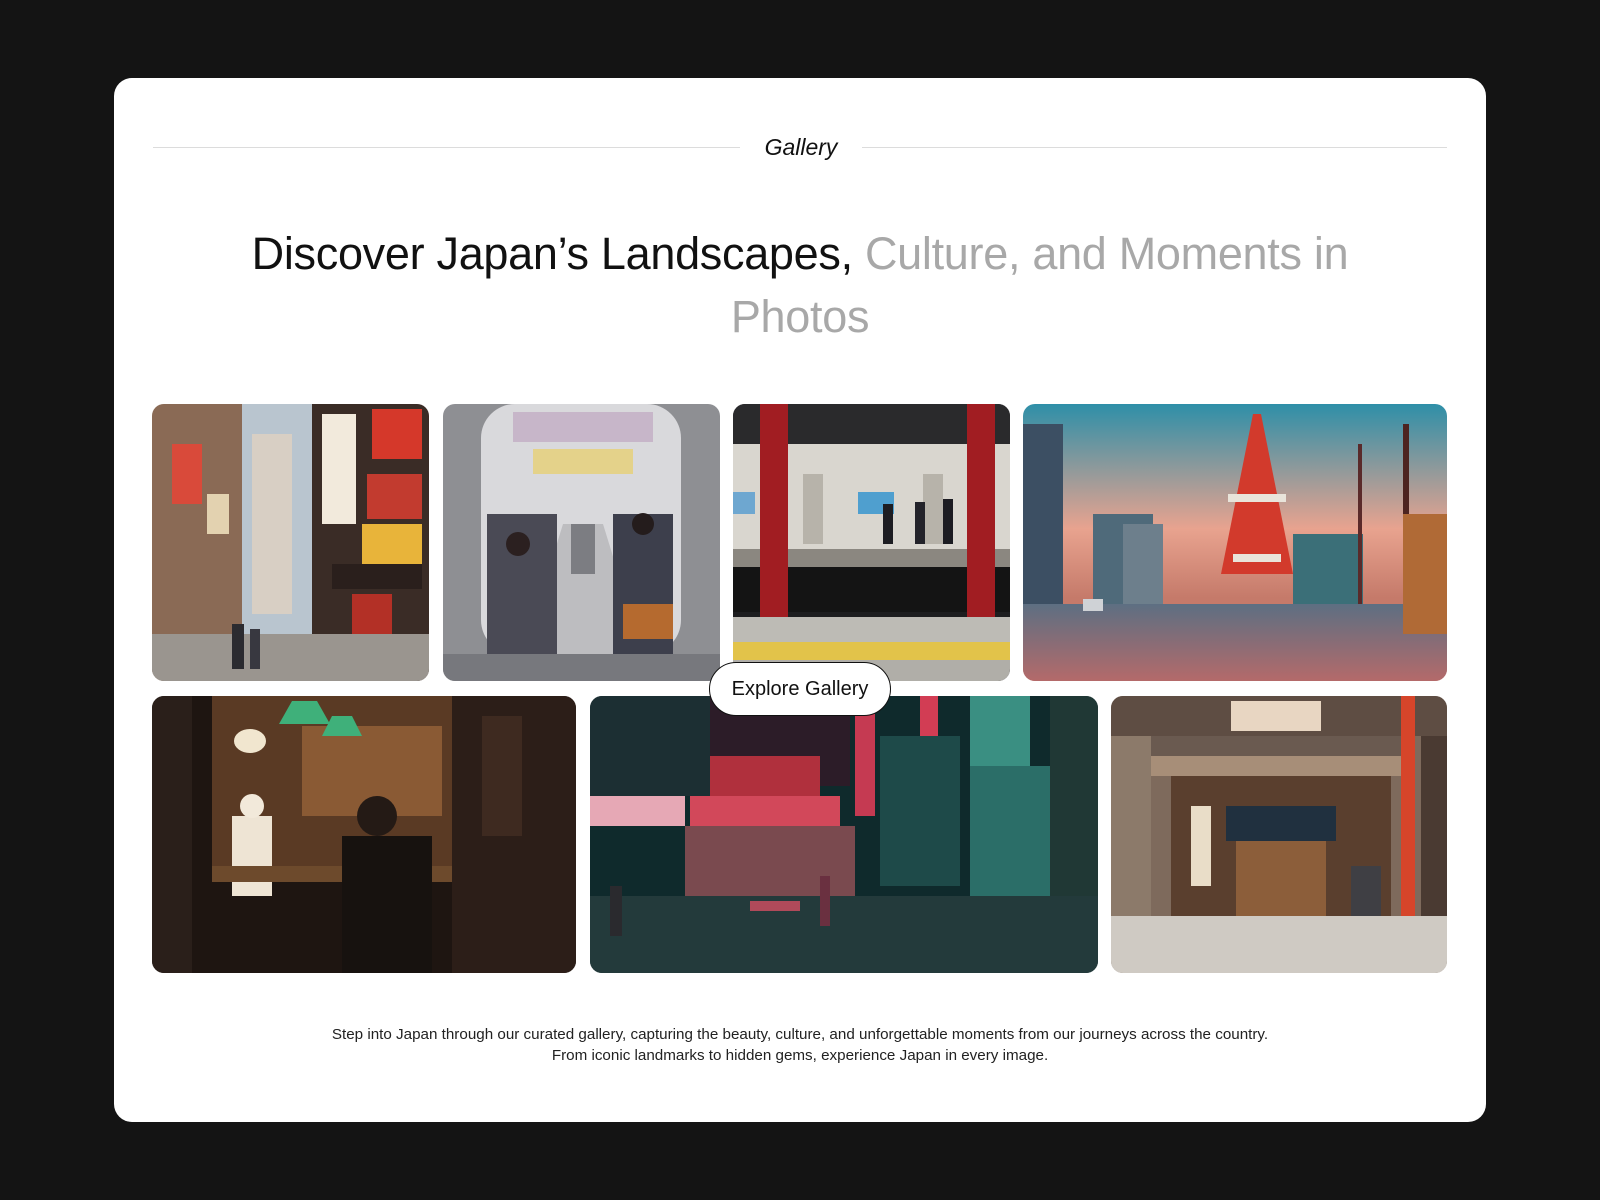  Describe the element at coordinates (1279, 834) in the screenshot. I see `fujiden-storefront-photo` at that location.